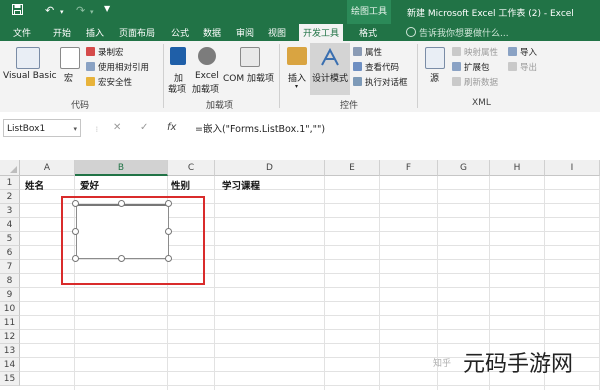 The image size is (600, 390). Describe the element at coordinates (10, 351) in the screenshot. I see `row-header-13: 13` at that location.